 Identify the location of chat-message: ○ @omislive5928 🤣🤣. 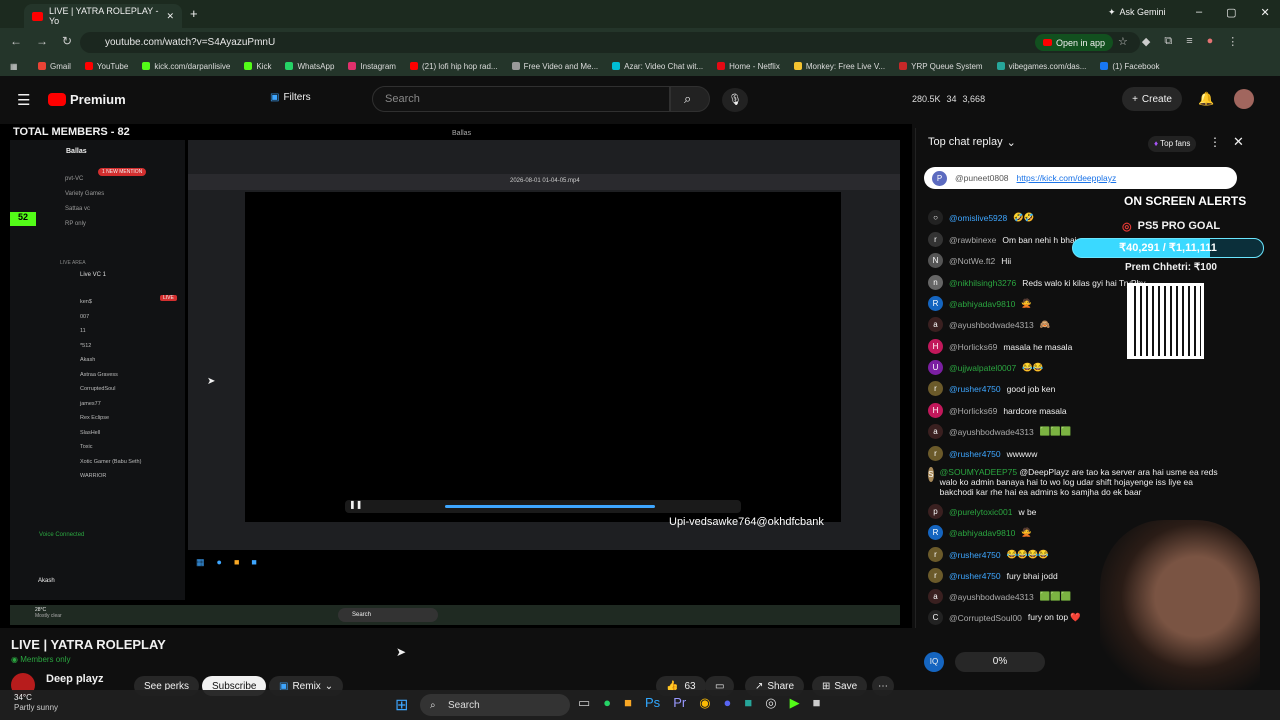
(981, 217).